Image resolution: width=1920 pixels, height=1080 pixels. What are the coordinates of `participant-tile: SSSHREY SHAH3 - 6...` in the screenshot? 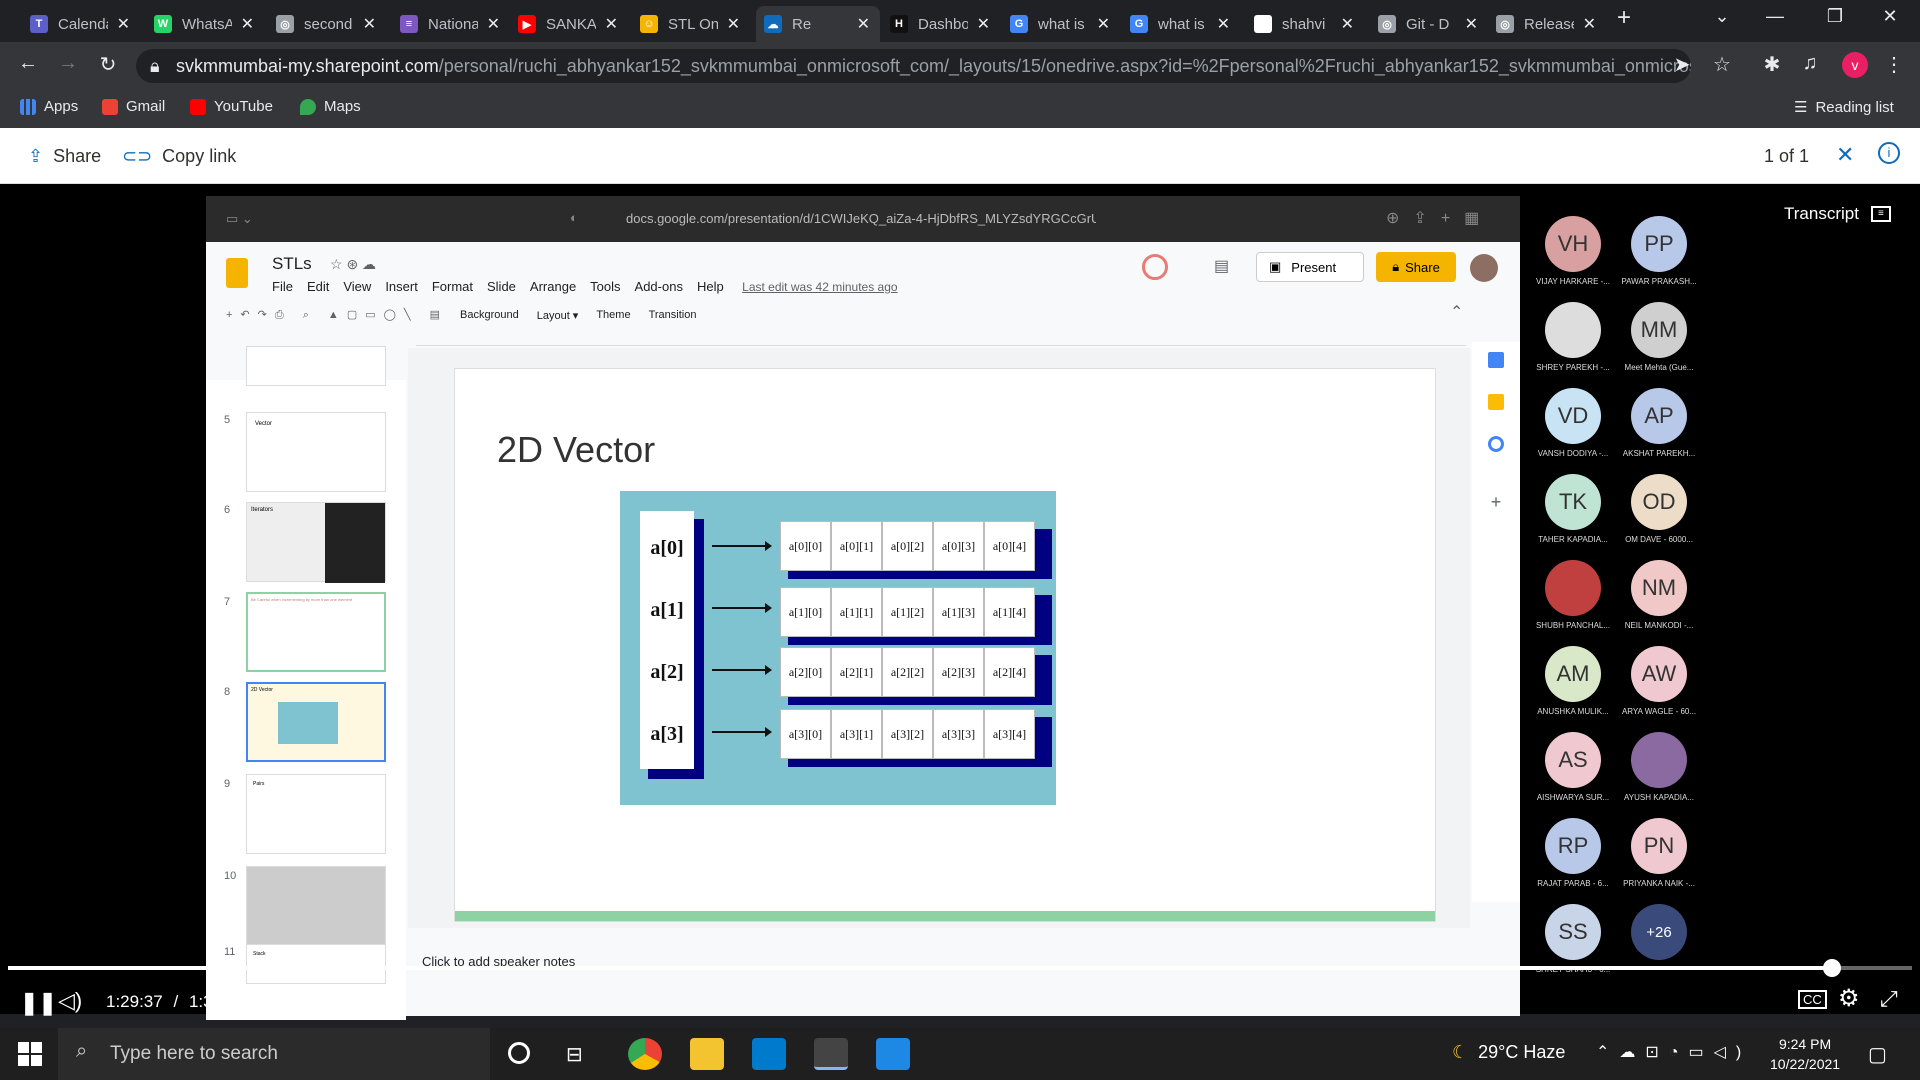 It's located at (1573, 939).